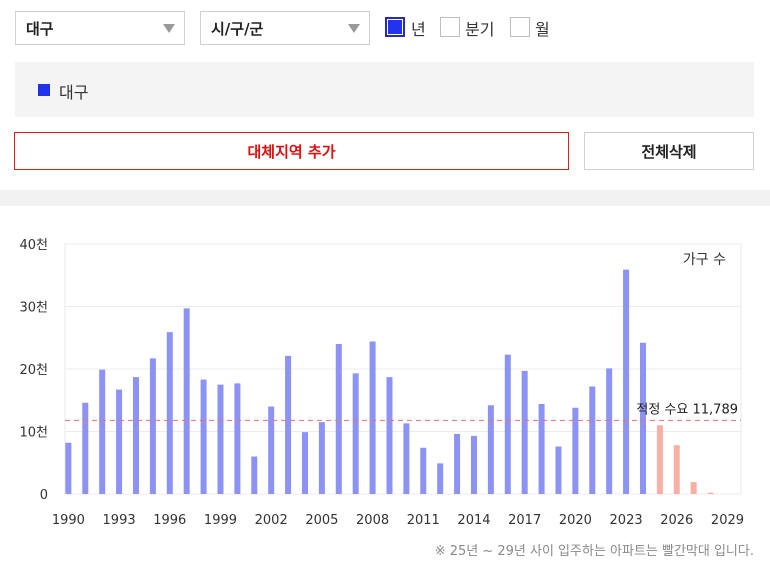 This screenshot has width=770, height=564. I want to click on x-tick-label: 2020, so click(575, 520).